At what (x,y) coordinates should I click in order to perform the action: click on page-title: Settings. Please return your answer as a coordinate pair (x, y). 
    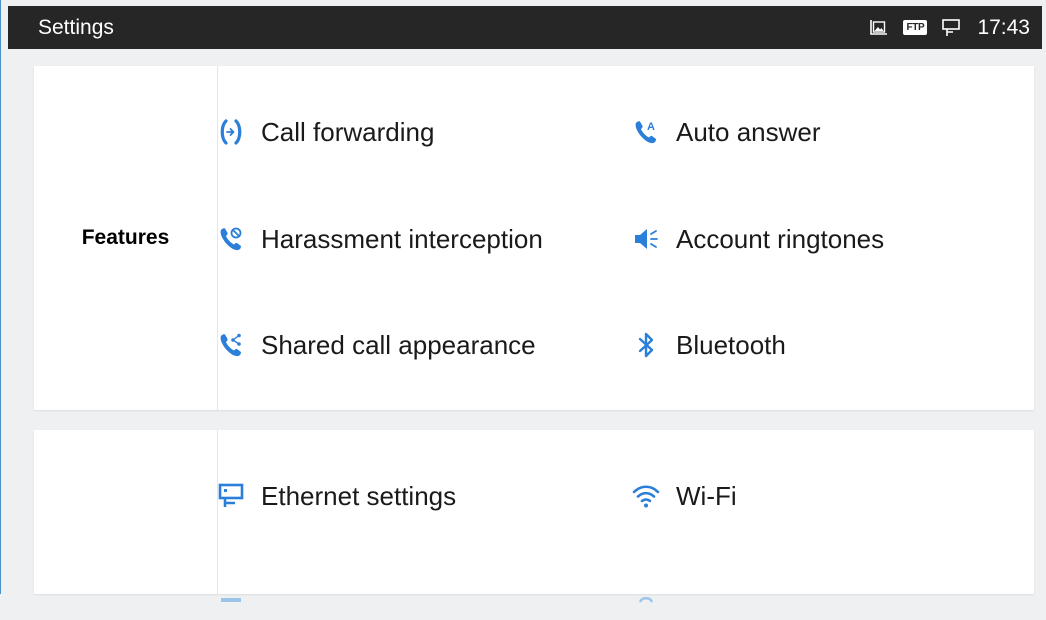
    Looking at the image, I should click on (76, 27).